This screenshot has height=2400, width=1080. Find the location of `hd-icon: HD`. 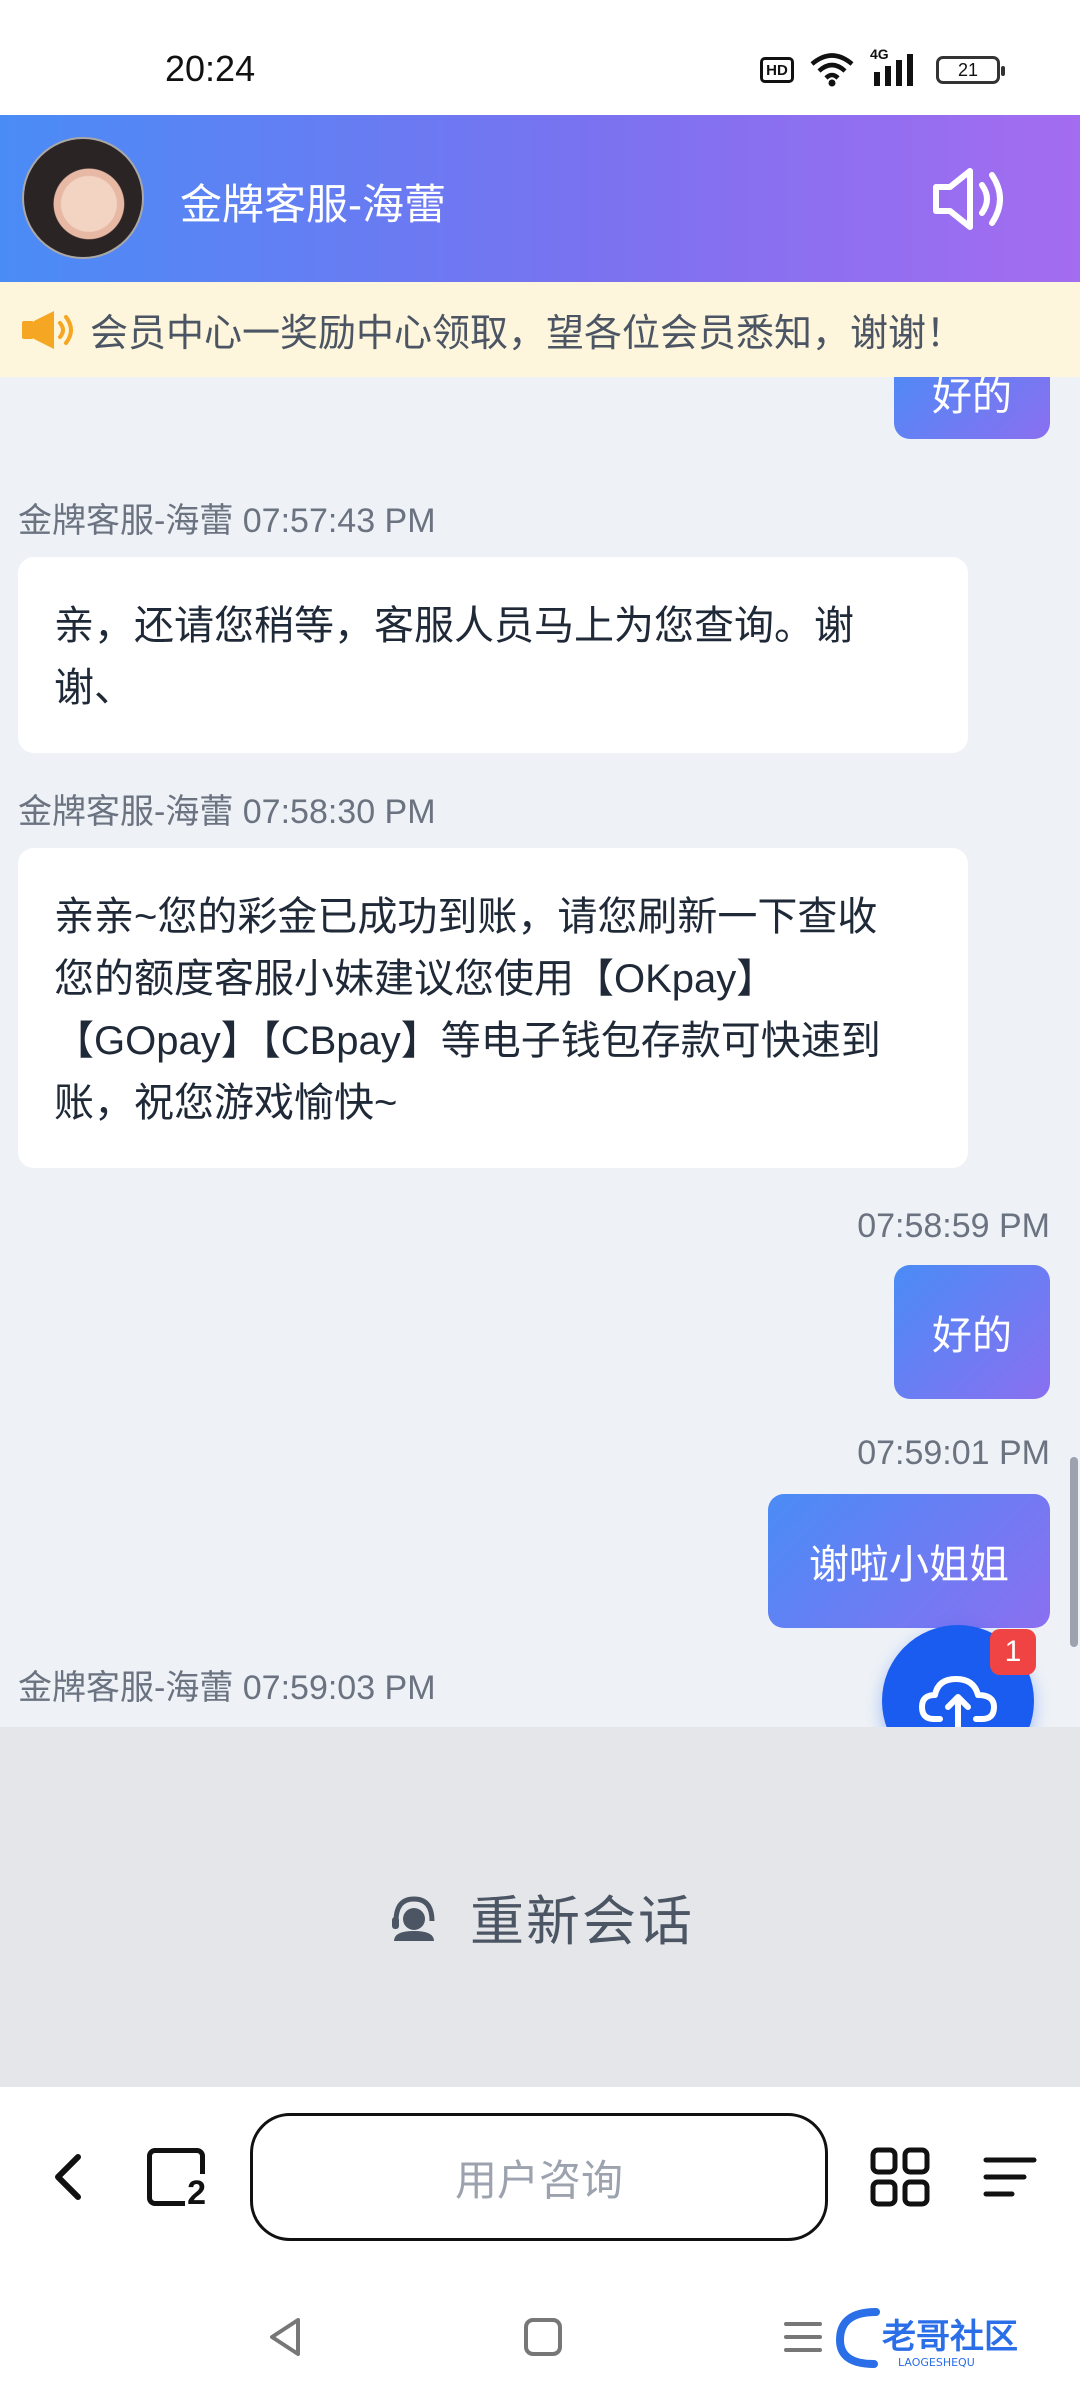

hd-icon: HD is located at coordinates (777, 70).